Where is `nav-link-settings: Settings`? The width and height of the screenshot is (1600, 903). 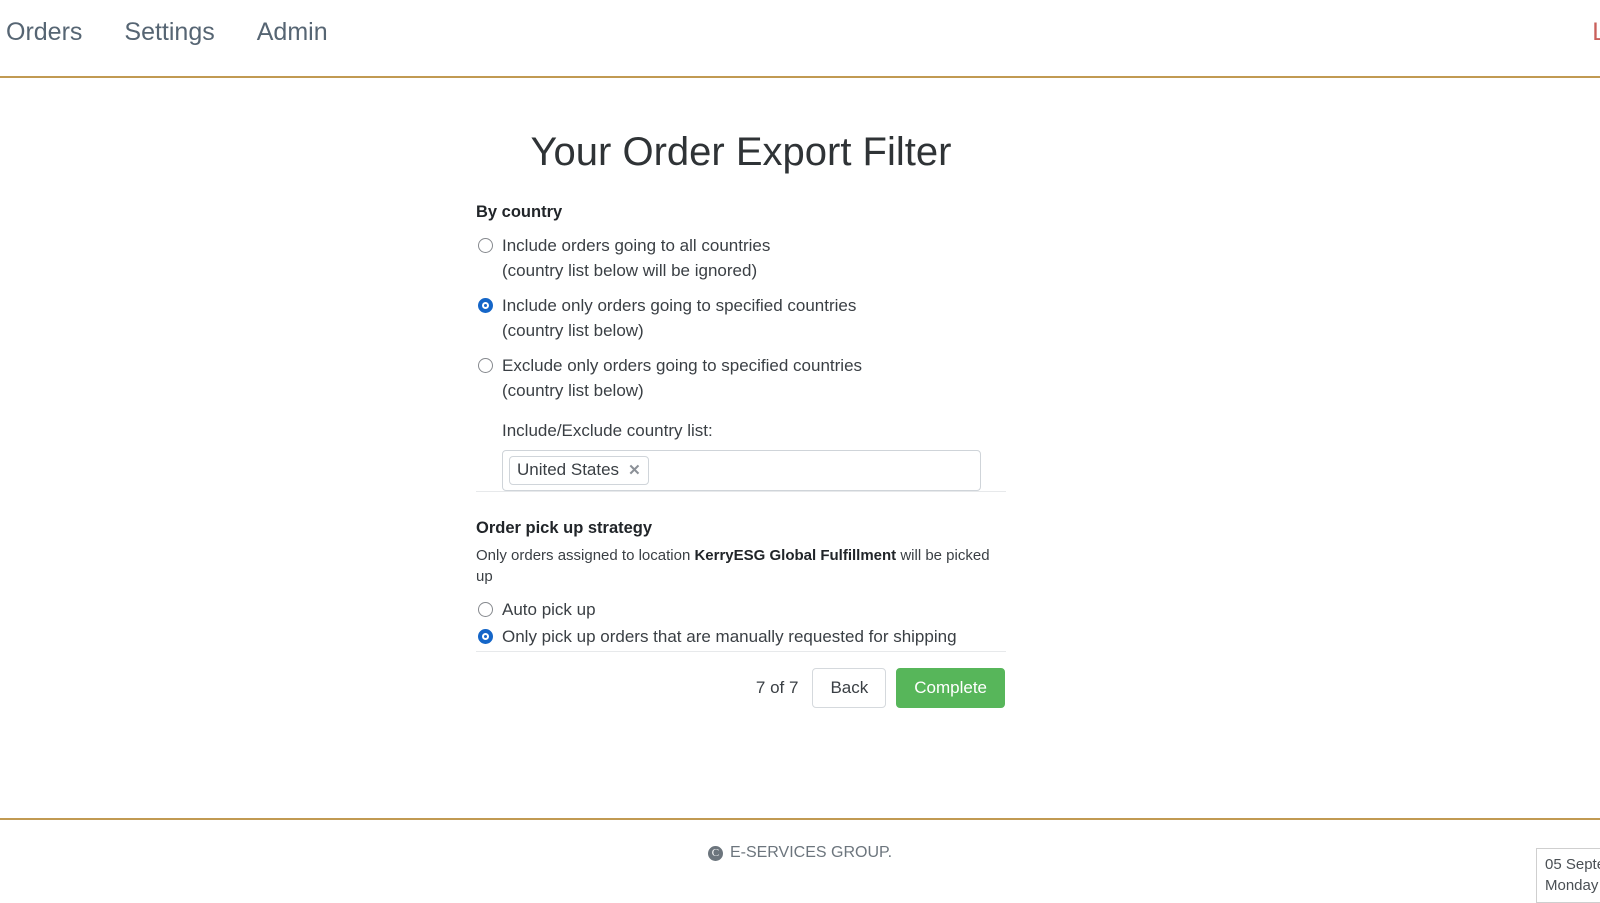
nav-link-settings: Settings is located at coordinates (169, 32).